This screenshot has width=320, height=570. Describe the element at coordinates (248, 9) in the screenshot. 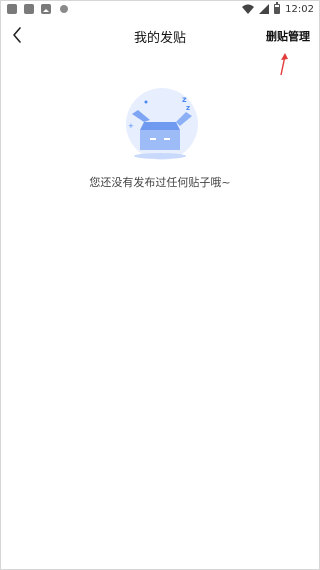

I see `wifi-icon` at that location.